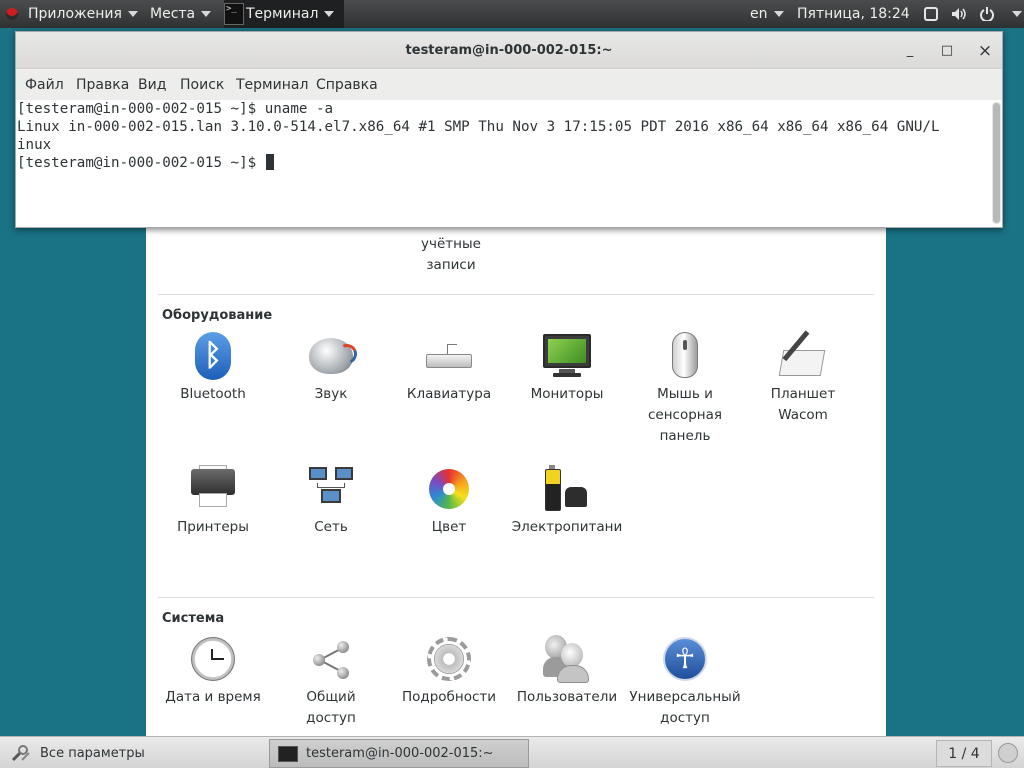 This screenshot has width=1024, height=768. What do you see at coordinates (75, 14) in the screenshot?
I see `applications-menu-label: Приложения` at bounding box center [75, 14].